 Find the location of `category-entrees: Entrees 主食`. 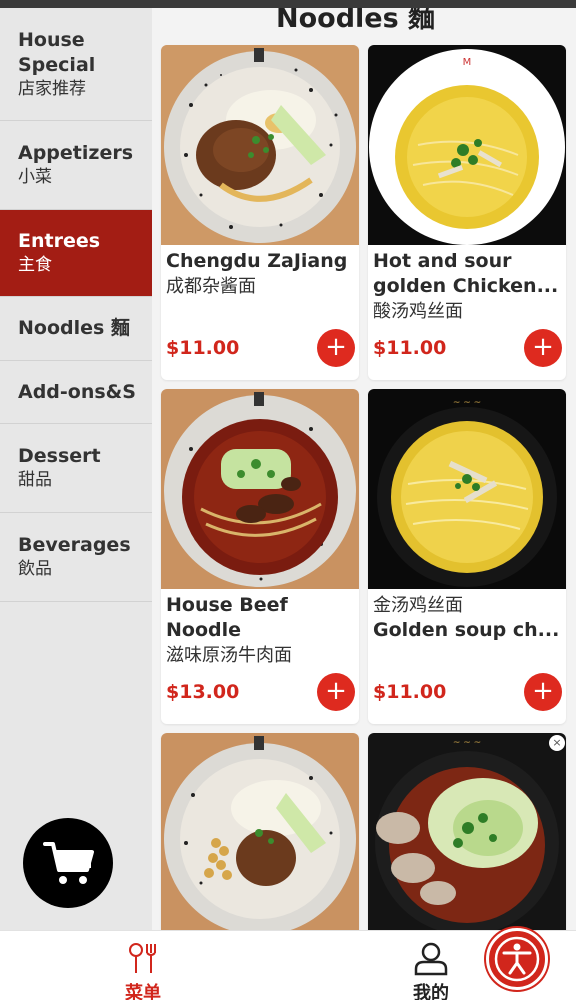

category-entrees: Entrees 主食 is located at coordinates (76, 253).